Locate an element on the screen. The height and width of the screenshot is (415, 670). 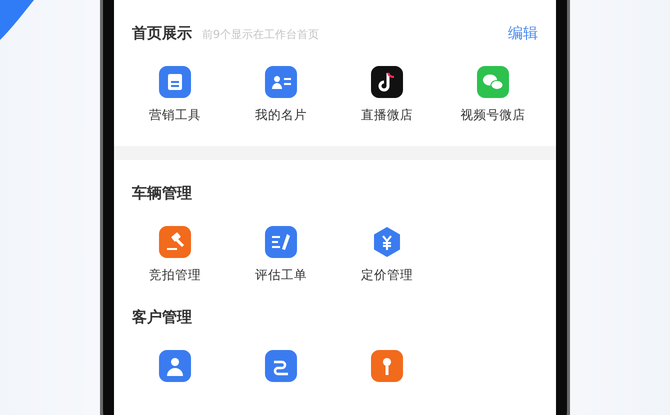
pencil-list-icon is located at coordinates (281, 242).